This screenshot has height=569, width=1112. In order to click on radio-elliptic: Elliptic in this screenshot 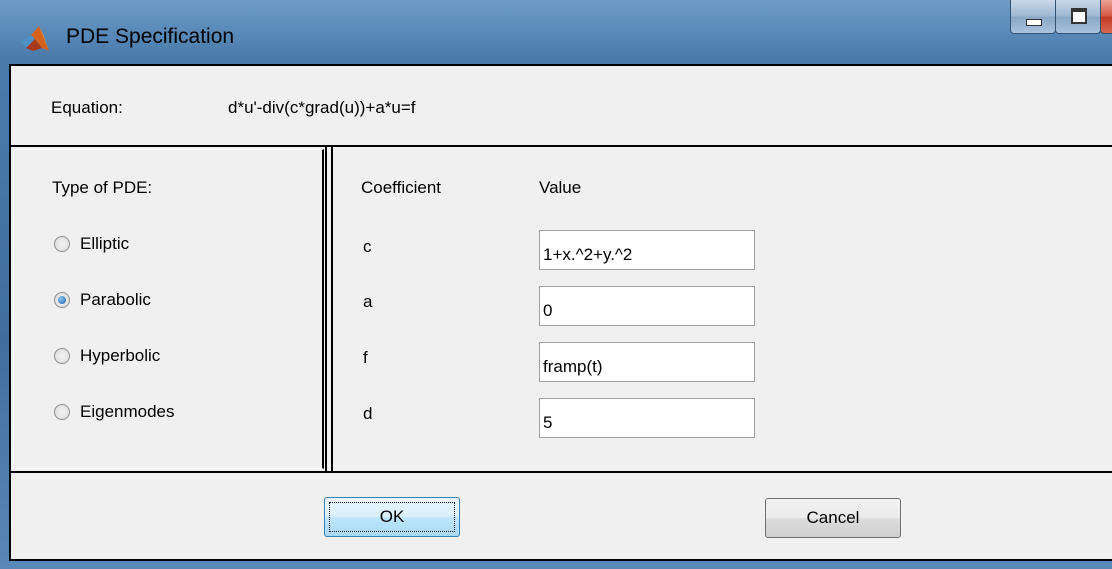, I will do `click(91, 244)`.